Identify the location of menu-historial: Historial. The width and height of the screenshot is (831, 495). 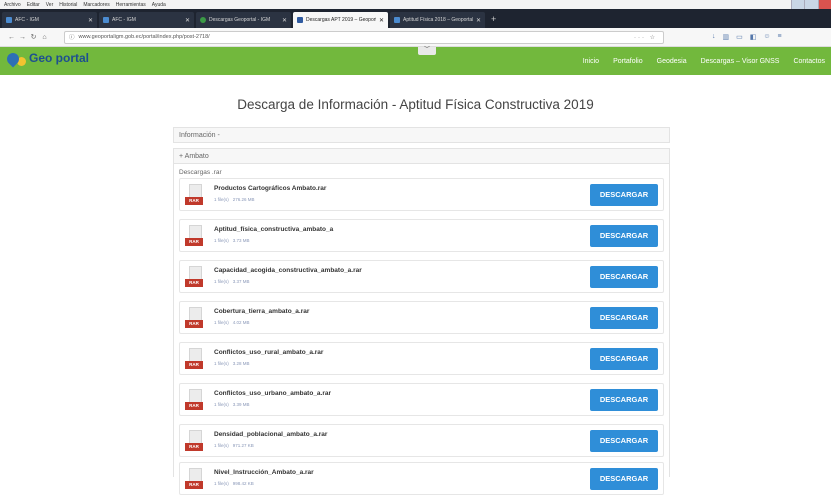
(68, 5).